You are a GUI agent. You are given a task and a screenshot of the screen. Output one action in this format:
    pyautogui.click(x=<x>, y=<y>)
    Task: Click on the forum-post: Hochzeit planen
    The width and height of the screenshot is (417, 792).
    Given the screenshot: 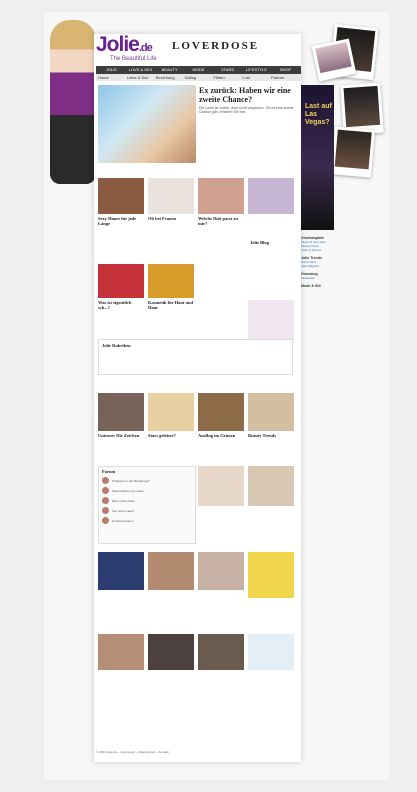 What is the action you would take?
    pyautogui.click(x=147, y=520)
    